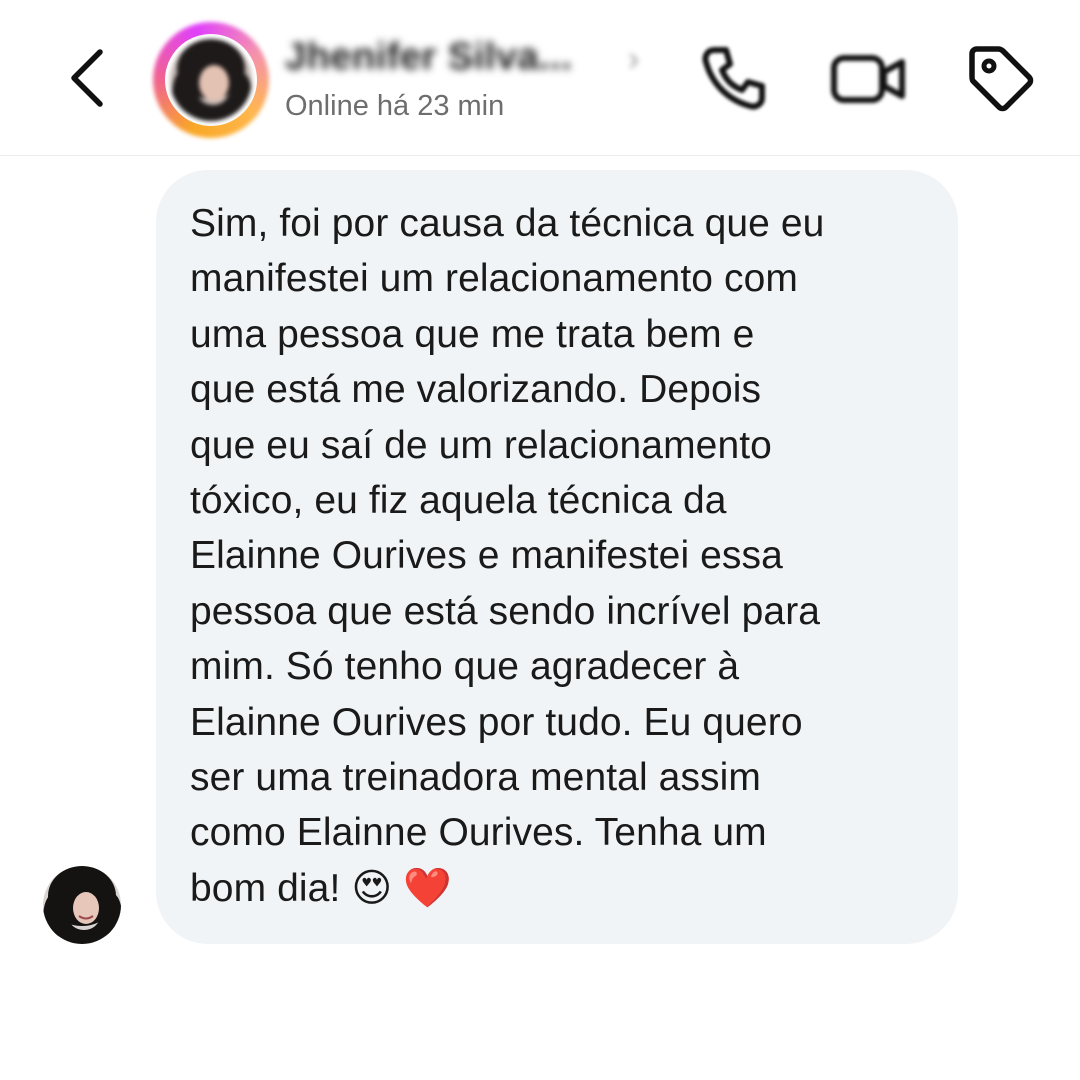  Describe the element at coordinates (211, 80) in the screenshot. I see `contact-avatar` at that location.